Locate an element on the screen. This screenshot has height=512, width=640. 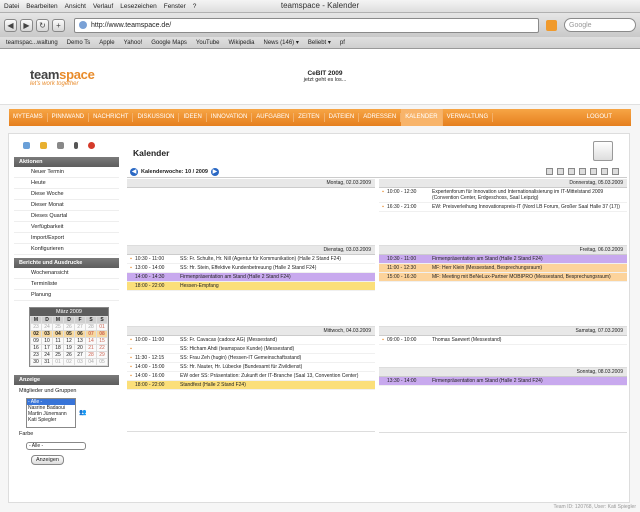
bookmark-item: Apple is located at coordinates (106, 43).